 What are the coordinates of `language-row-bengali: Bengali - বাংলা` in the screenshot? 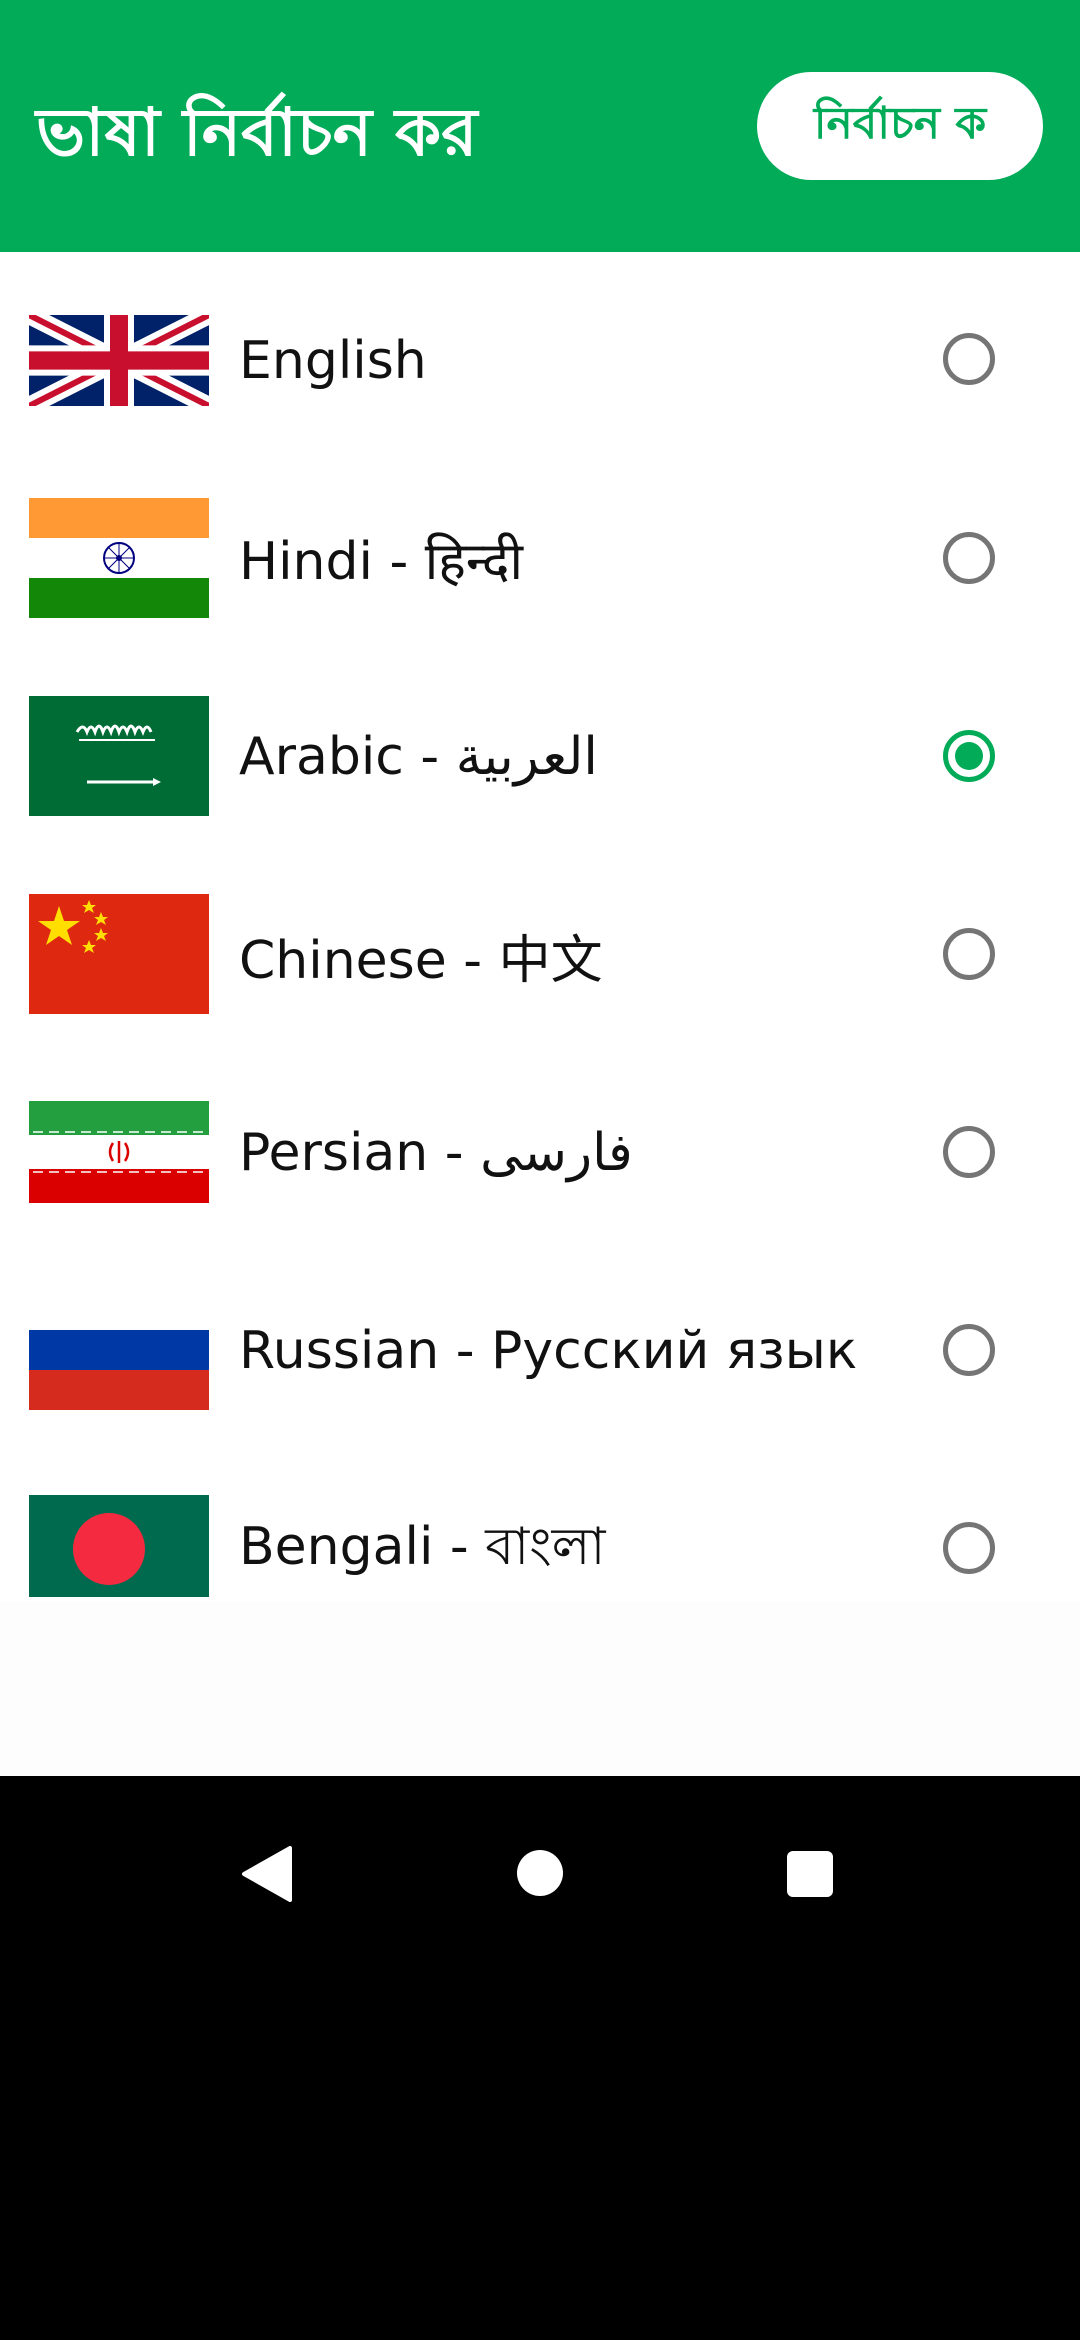 It's located at (540, 1549).